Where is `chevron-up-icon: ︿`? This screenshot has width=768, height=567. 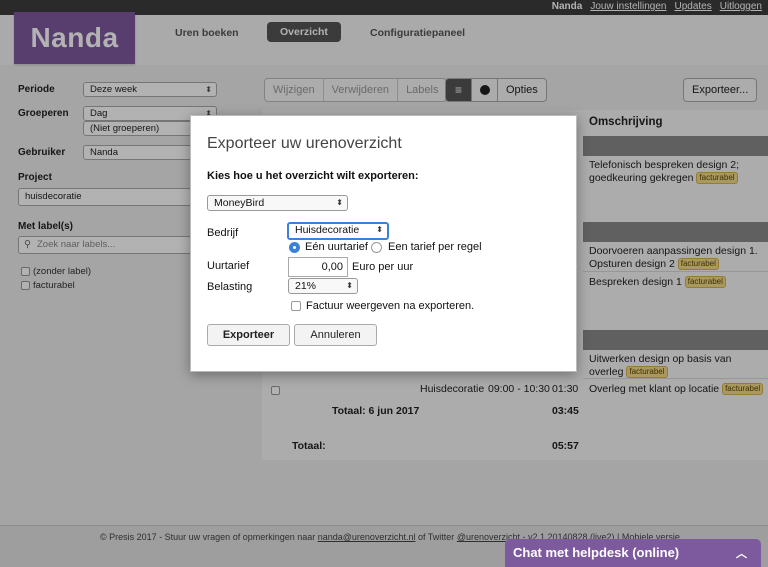
chevron-up-icon: ︿ is located at coordinates (741, 554).